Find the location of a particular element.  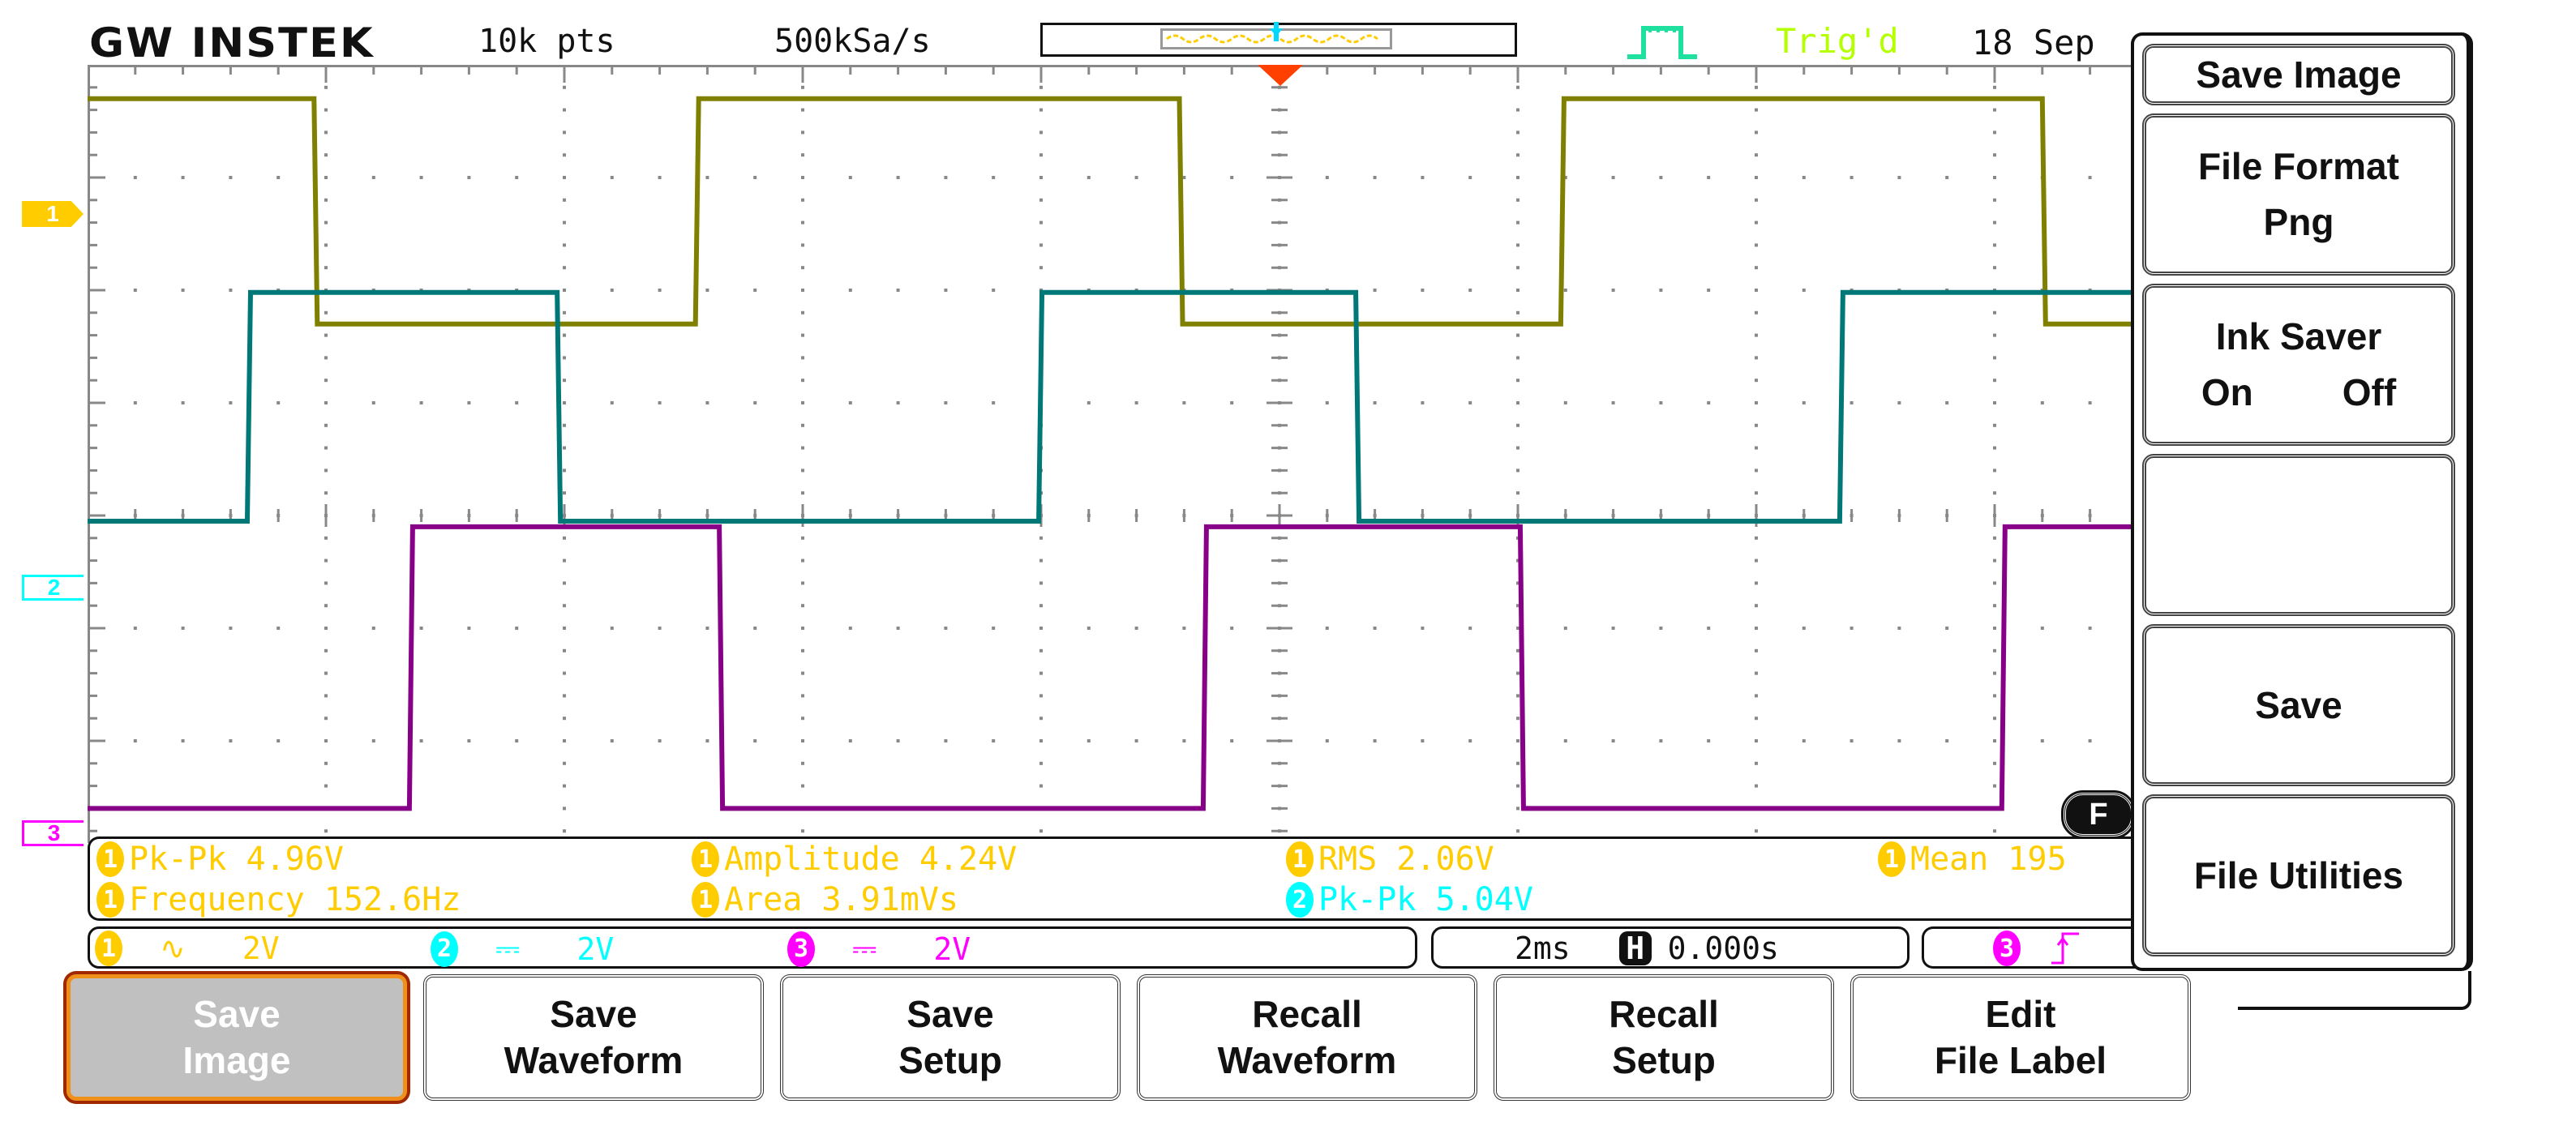

softkey-recall-waveform: Recall Waveform is located at coordinates (1307, 1037).